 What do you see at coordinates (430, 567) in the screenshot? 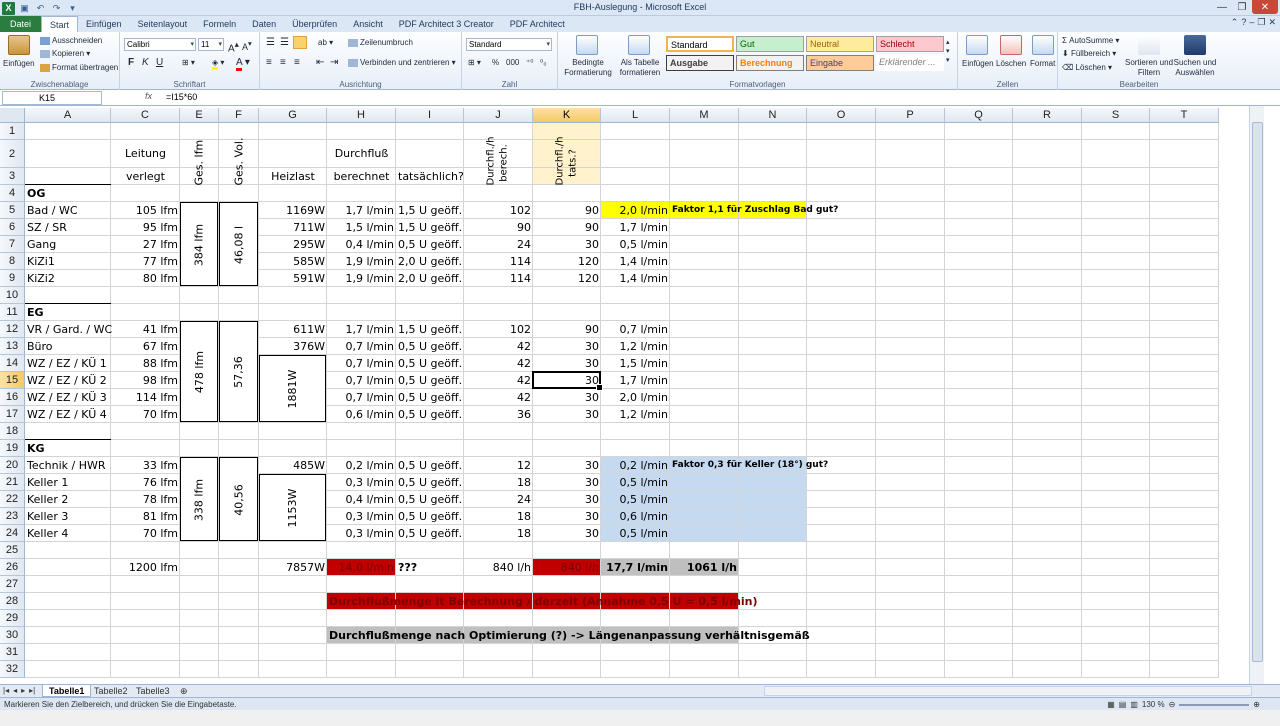
I see `total-unknown: ???` at bounding box center [430, 567].